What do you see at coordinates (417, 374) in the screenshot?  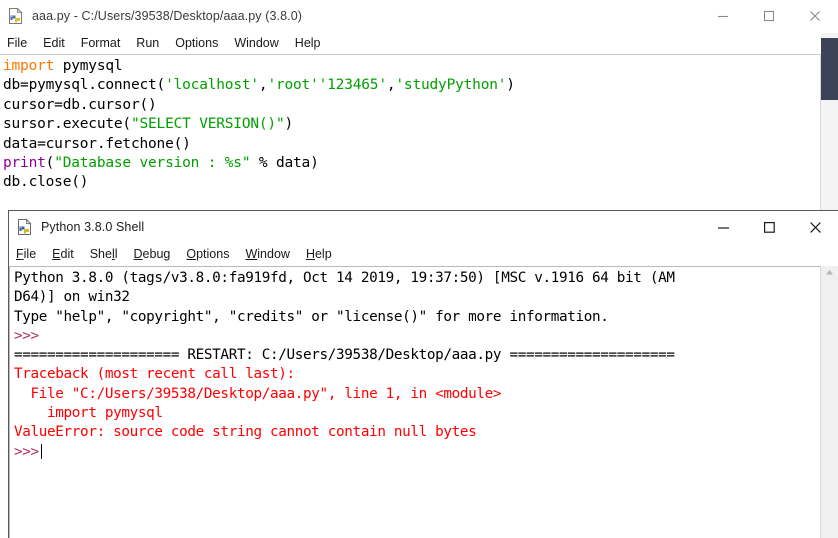 I see `shell-line: Traceback (most recent call last):` at bounding box center [417, 374].